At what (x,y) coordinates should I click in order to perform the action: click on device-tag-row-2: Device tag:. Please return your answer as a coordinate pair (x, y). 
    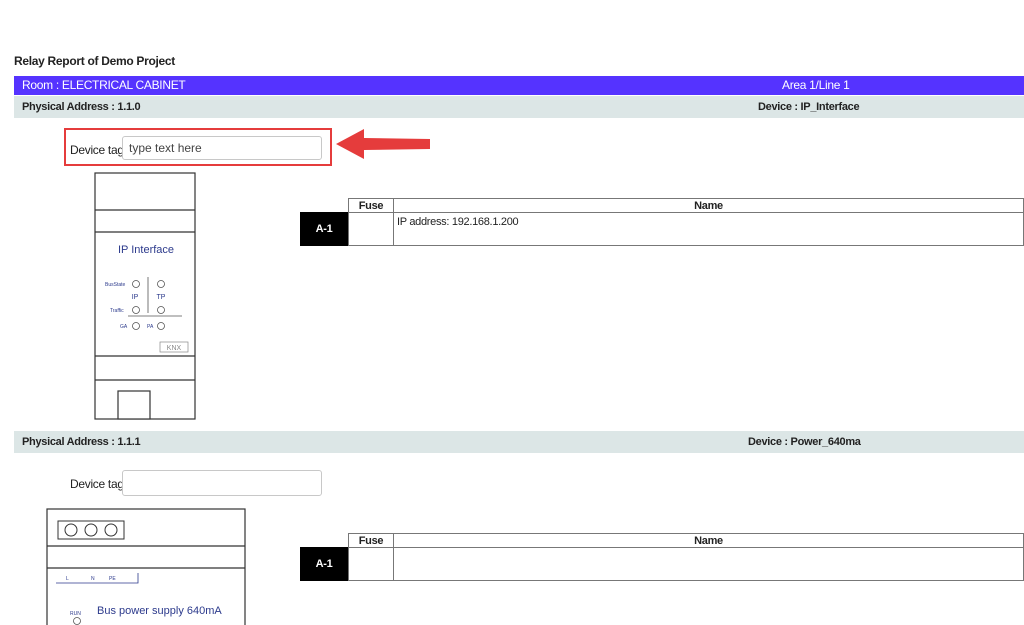
    Looking at the image, I should click on (200, 483).